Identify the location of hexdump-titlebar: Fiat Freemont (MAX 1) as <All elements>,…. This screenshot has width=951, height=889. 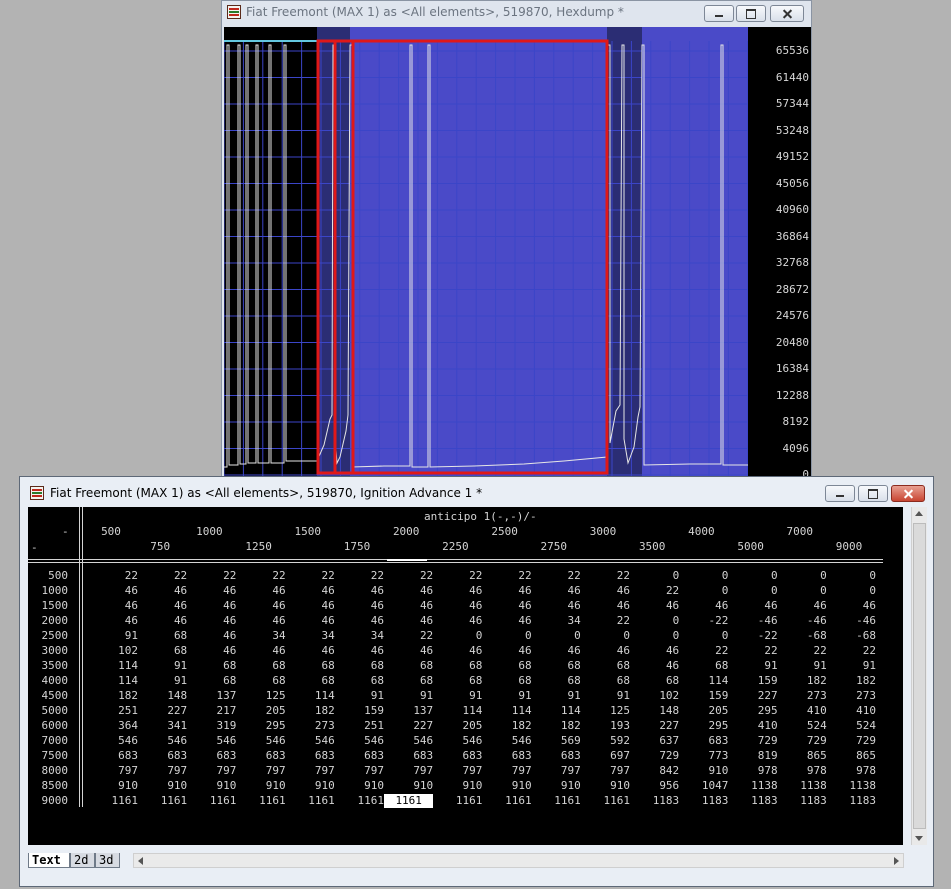
(516, 13).